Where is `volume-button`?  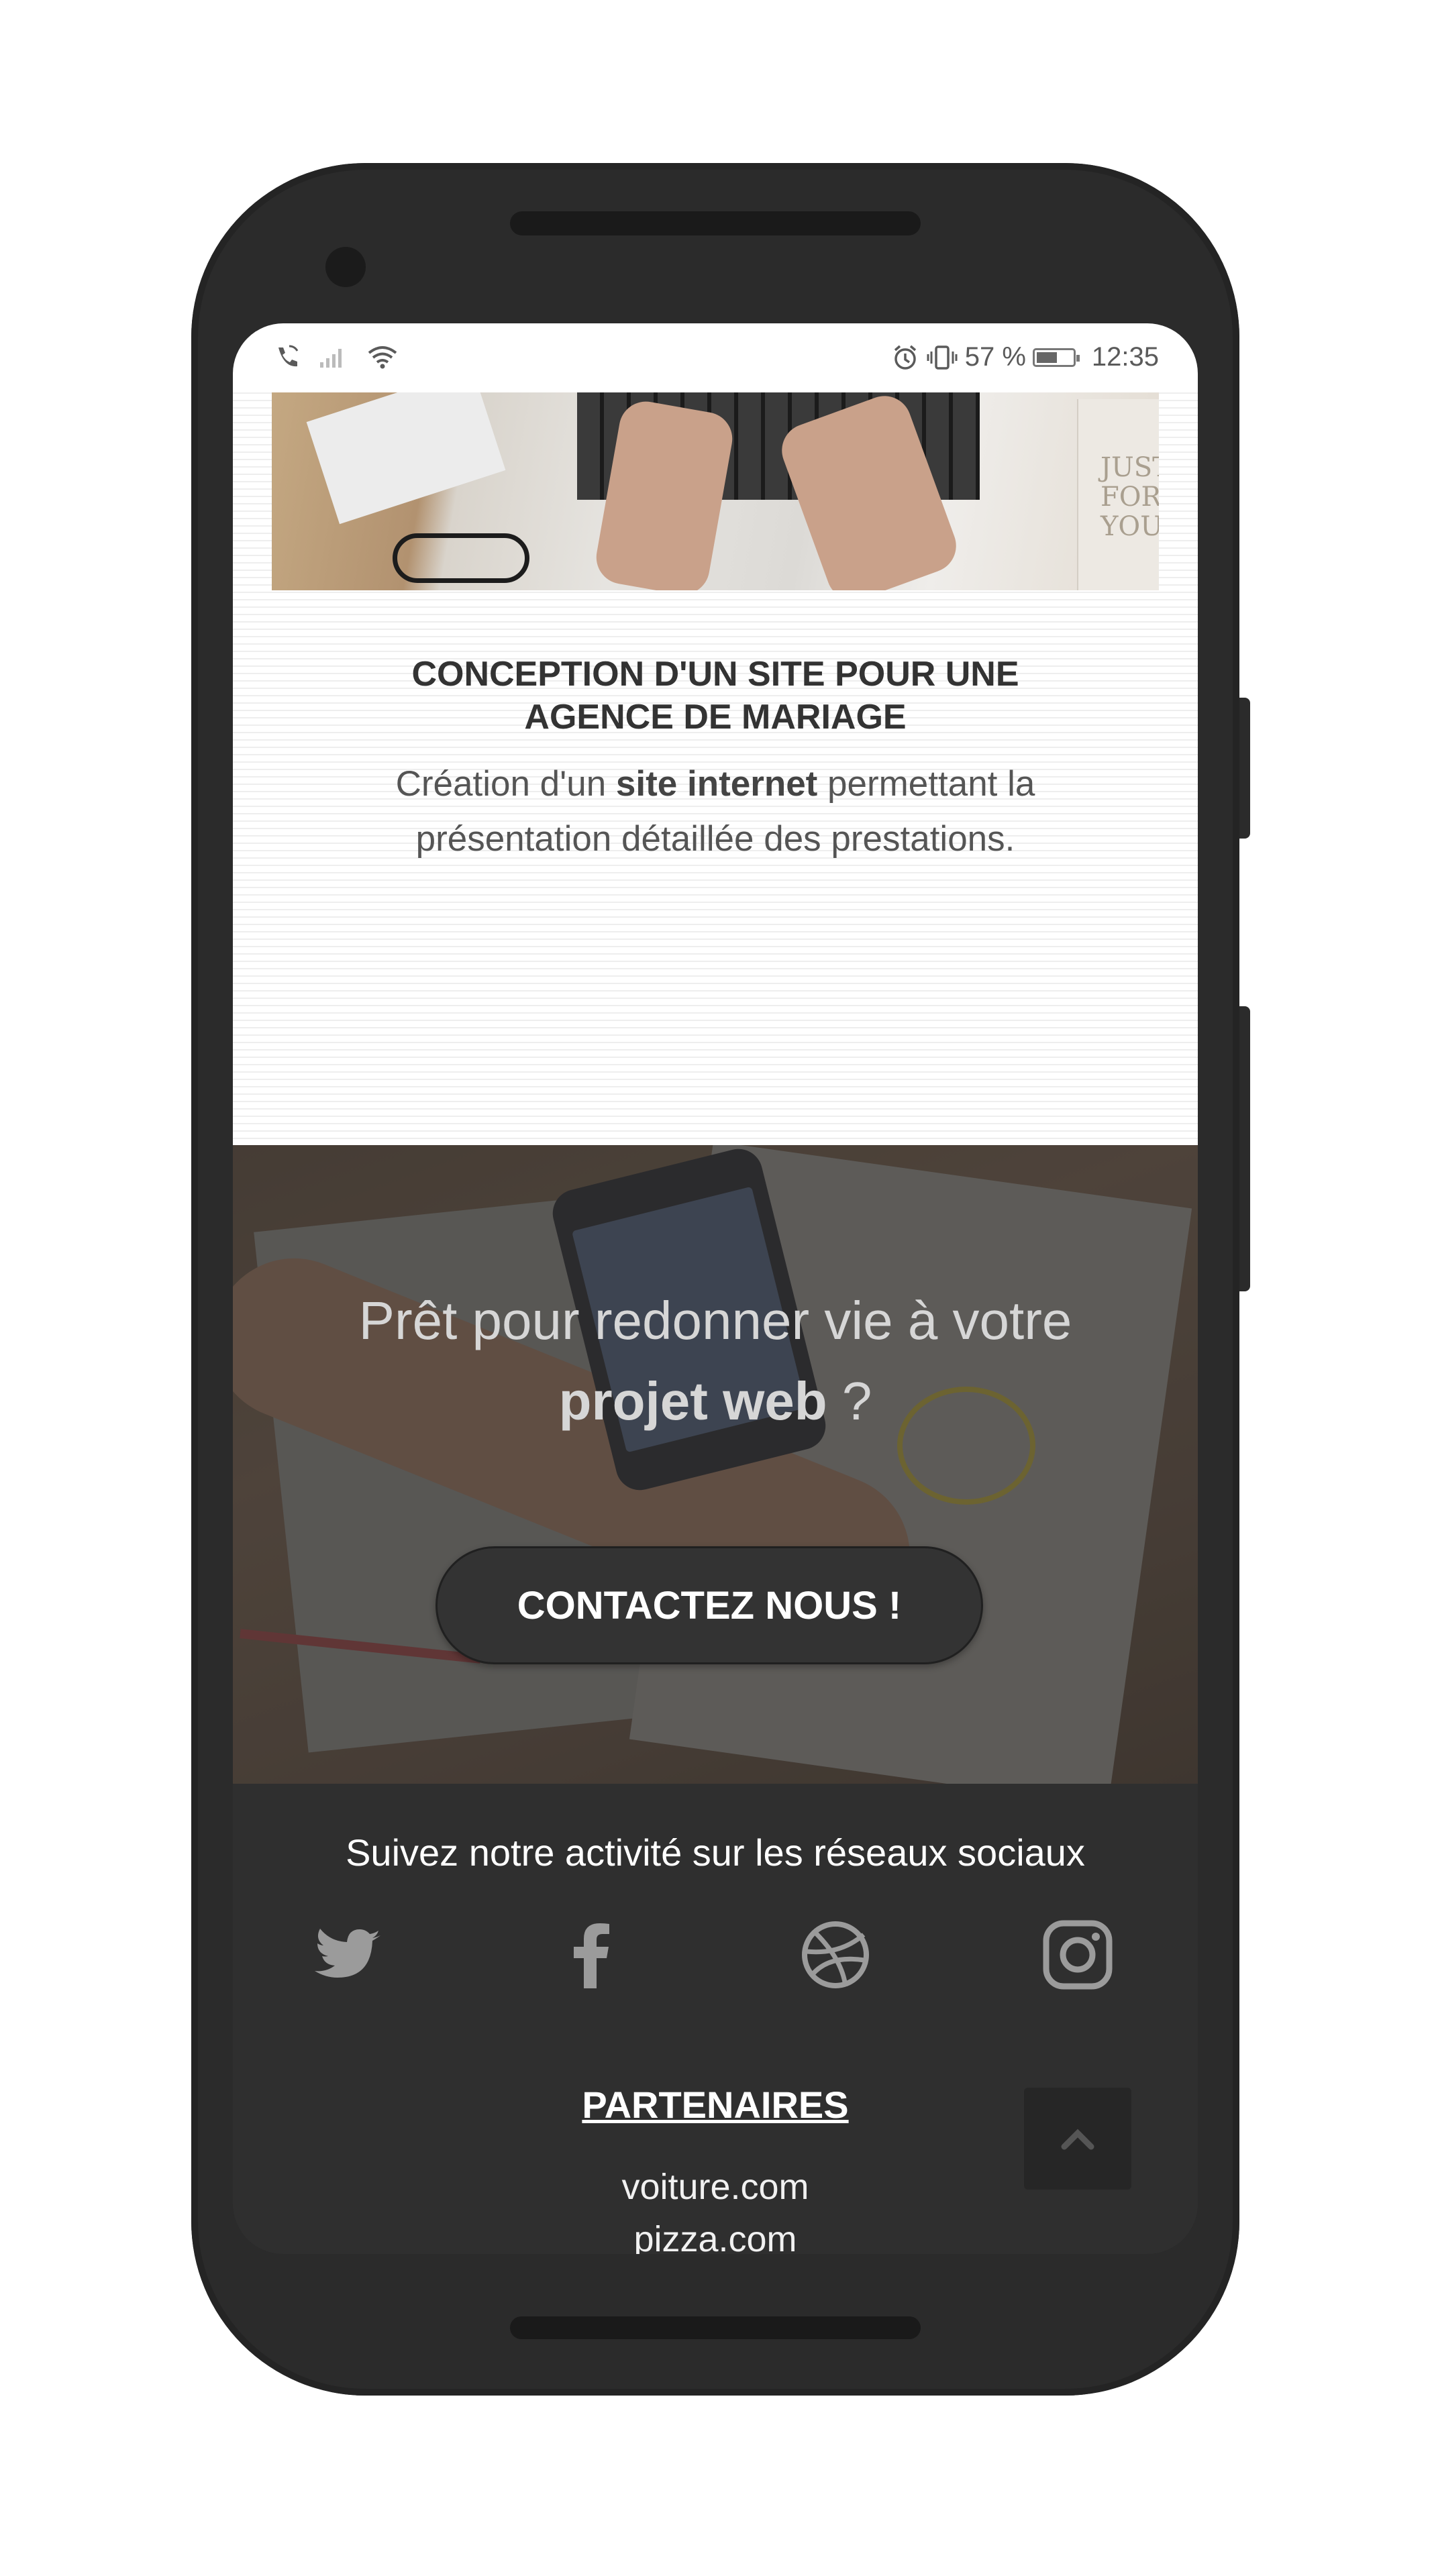 volume-button is located at coordinates (1244, 1148).